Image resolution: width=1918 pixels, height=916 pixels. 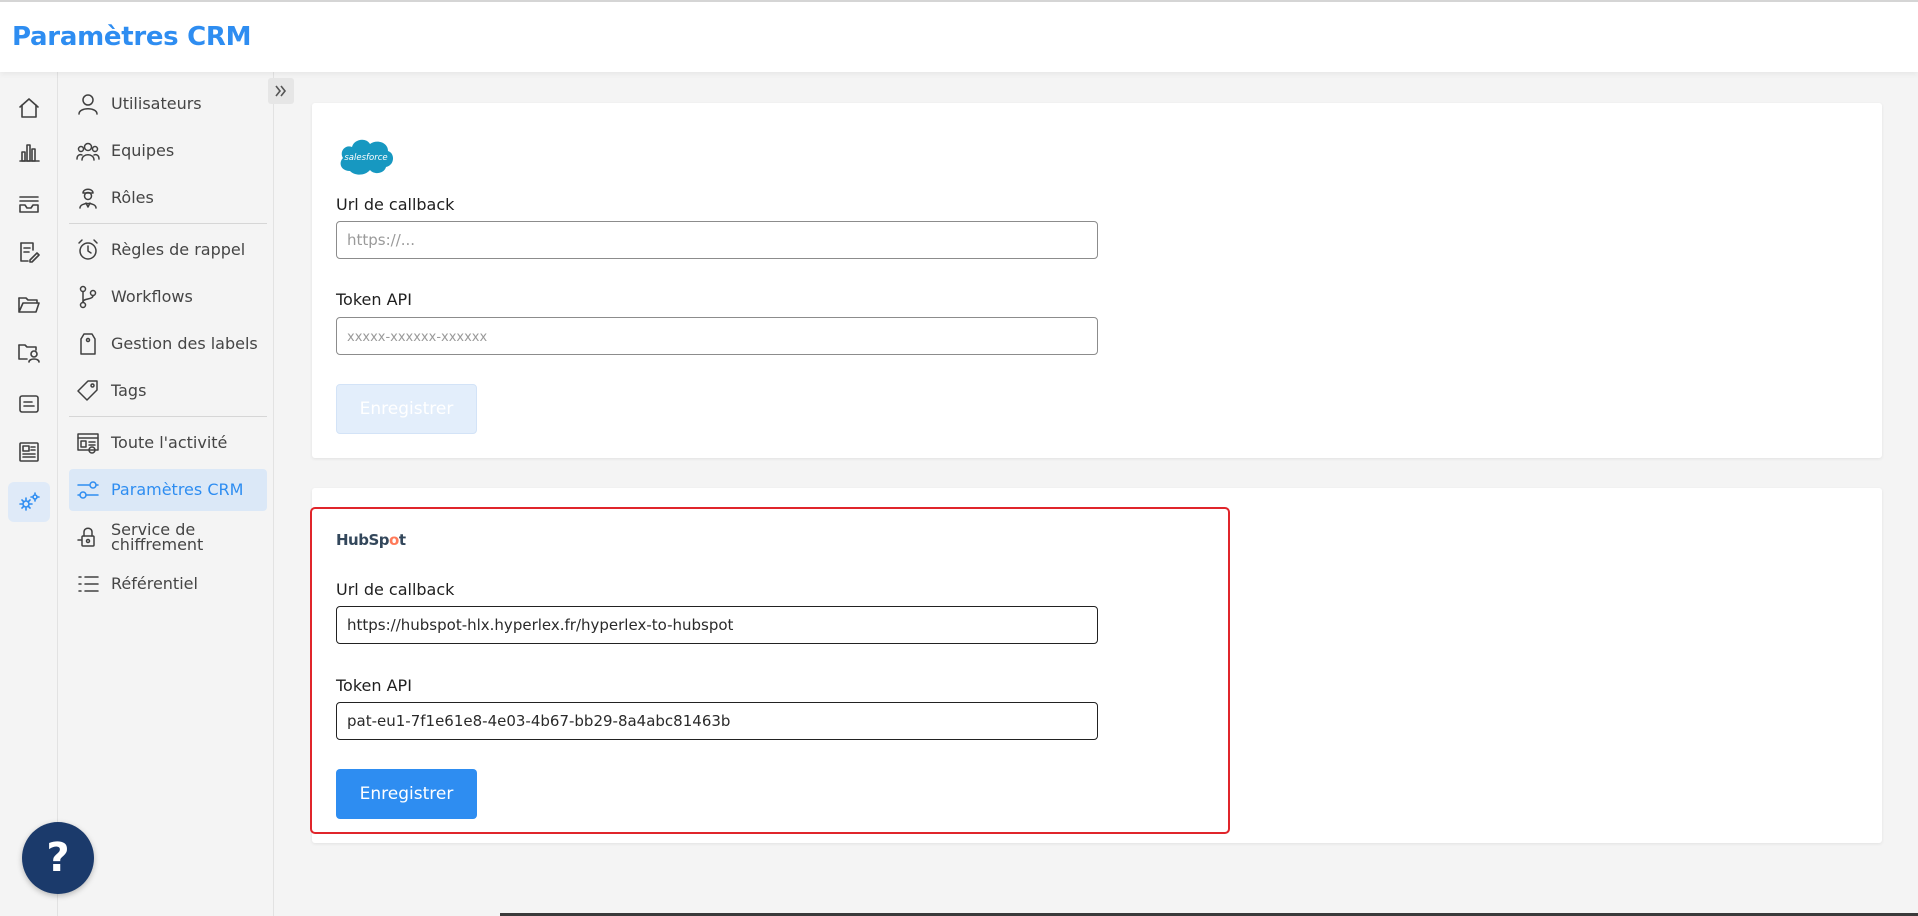 I want to click on menu-item-teams: Equipes, so click(x=168, y=151).